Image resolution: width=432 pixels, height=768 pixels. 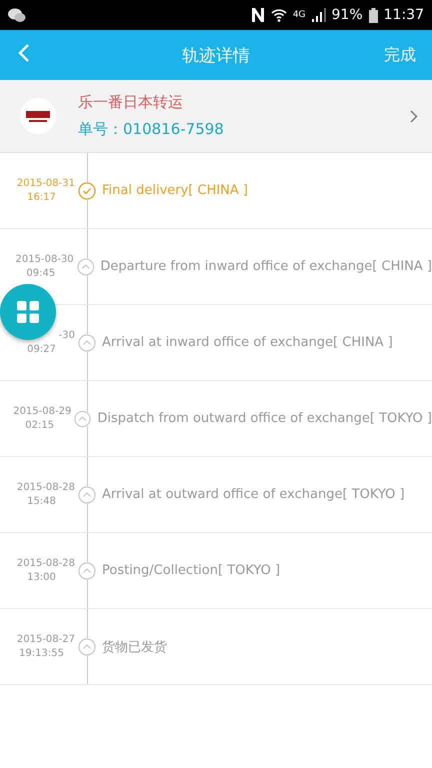 What do you see at coordinates (404, 15) in the screenshot?
I see `clock-time: 11:37` at bounding box center [404, 15].